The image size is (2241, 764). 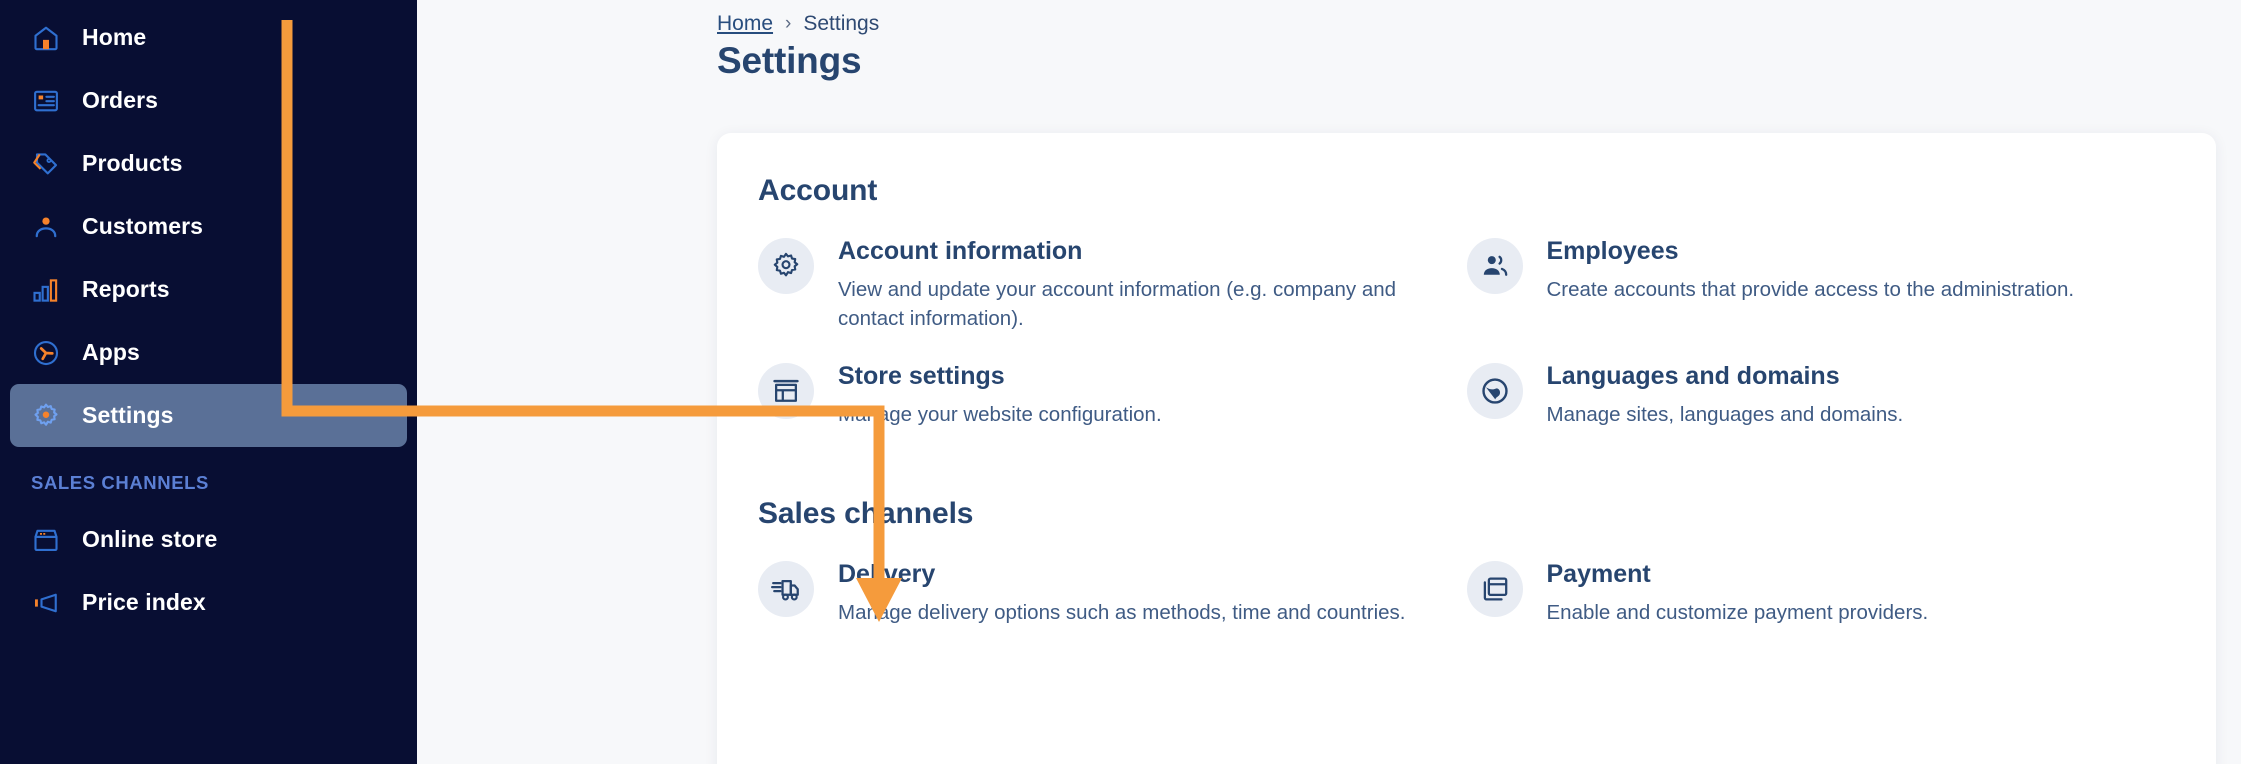 I want to click on sidebar-item-label: Price index, so click(x=144, y=602).